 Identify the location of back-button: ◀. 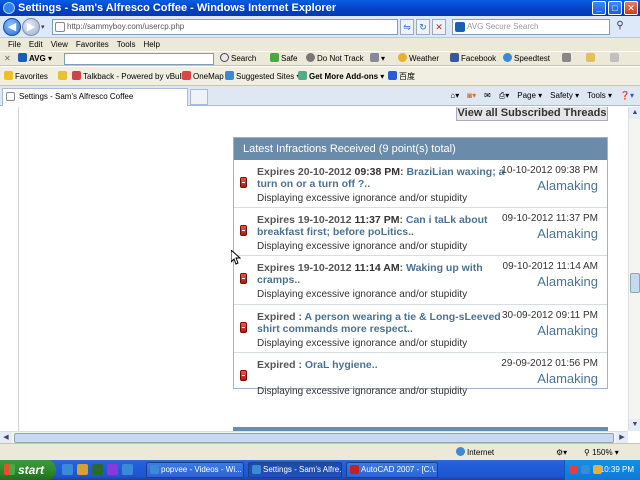
(12, 27).